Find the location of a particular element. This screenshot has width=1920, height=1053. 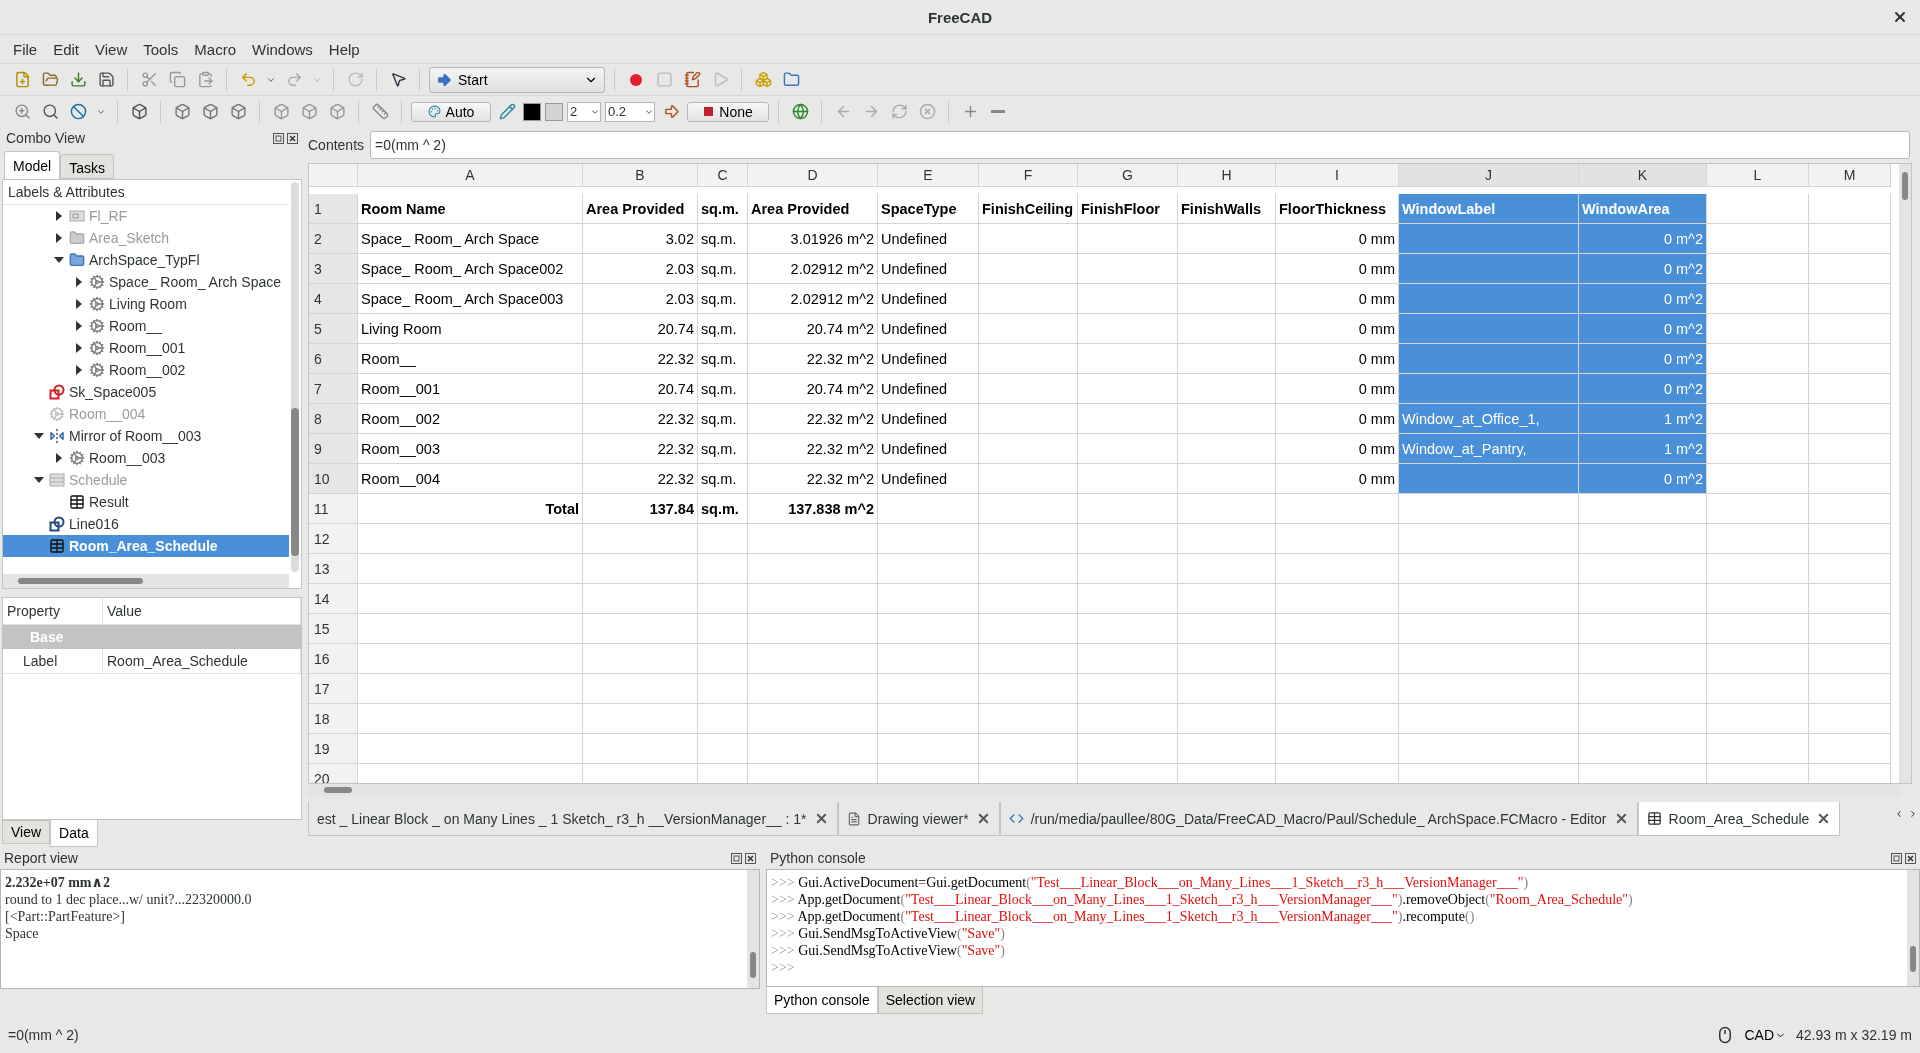

spin-field: 2 is located at coordinates (584, 111).